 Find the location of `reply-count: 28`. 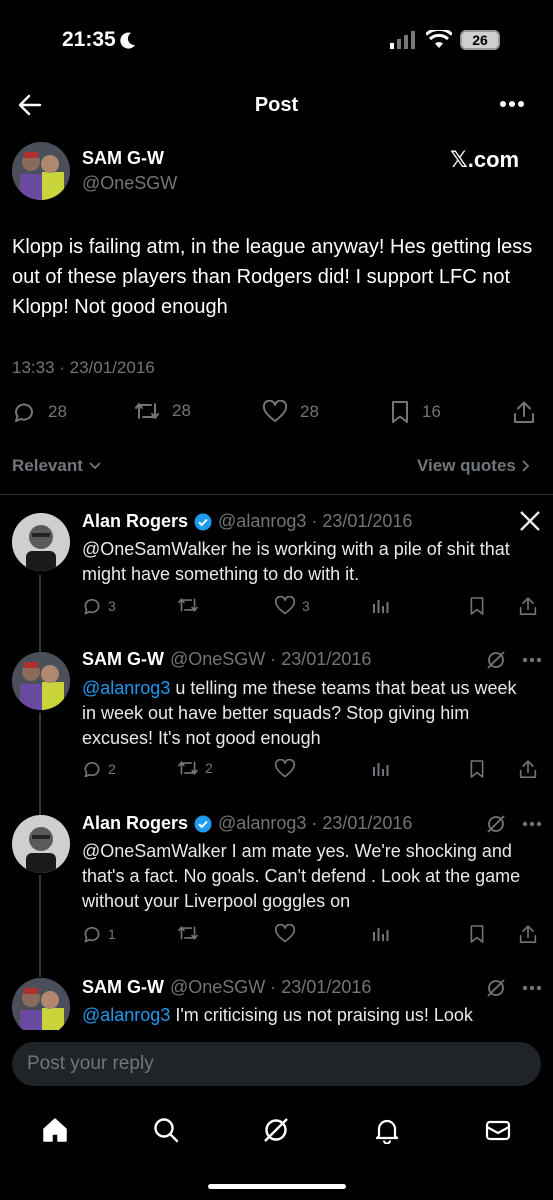

reply-count: 28 is located at coordinates (39, 412).